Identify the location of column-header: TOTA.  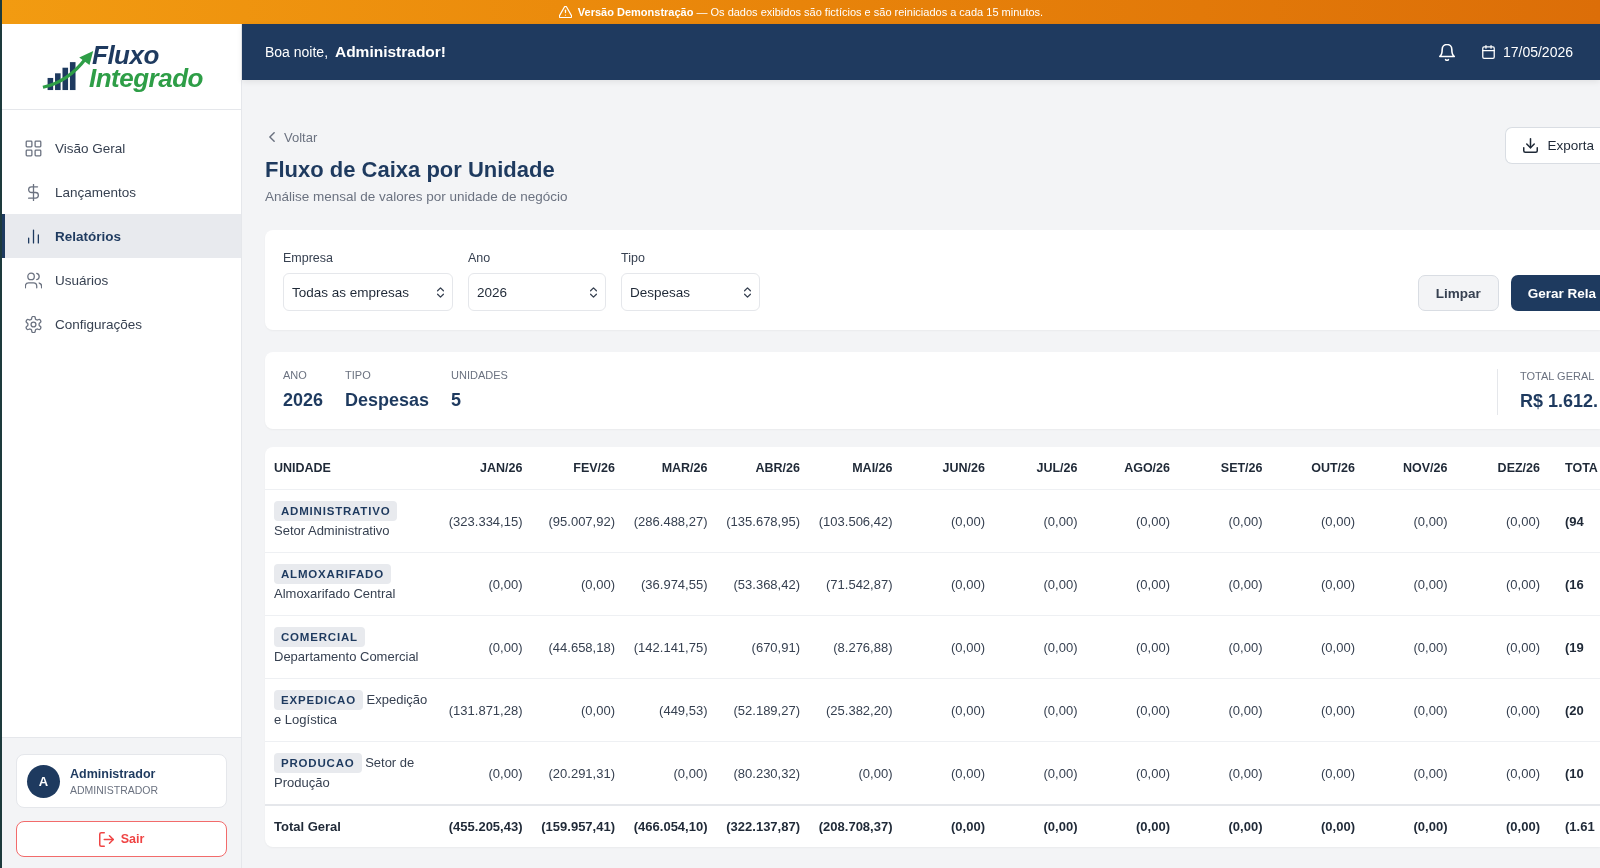
(1581, 468).